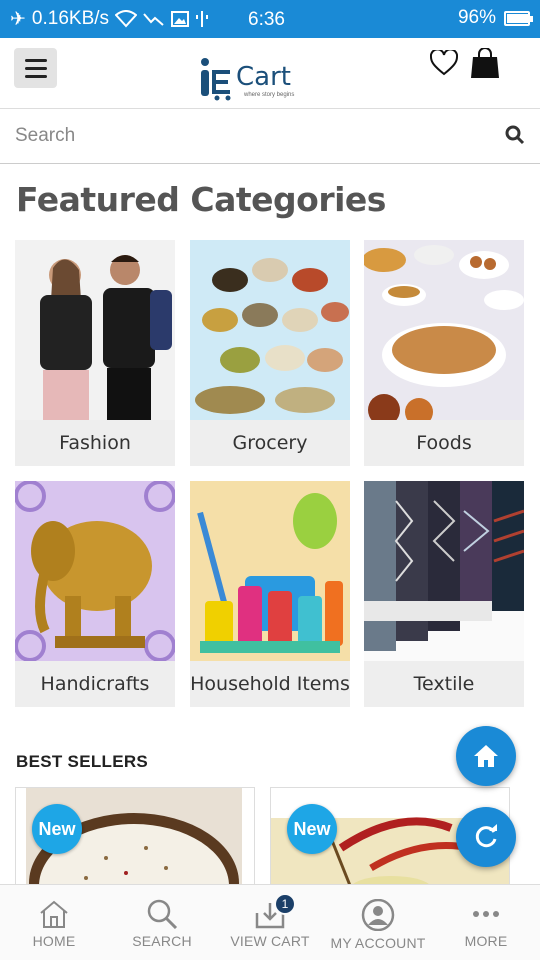 The height and width of the screenshot is (960, 540). Describe the element at coordinates (95, 571) in the screenshot. I see `handicrafts-image` at that location.